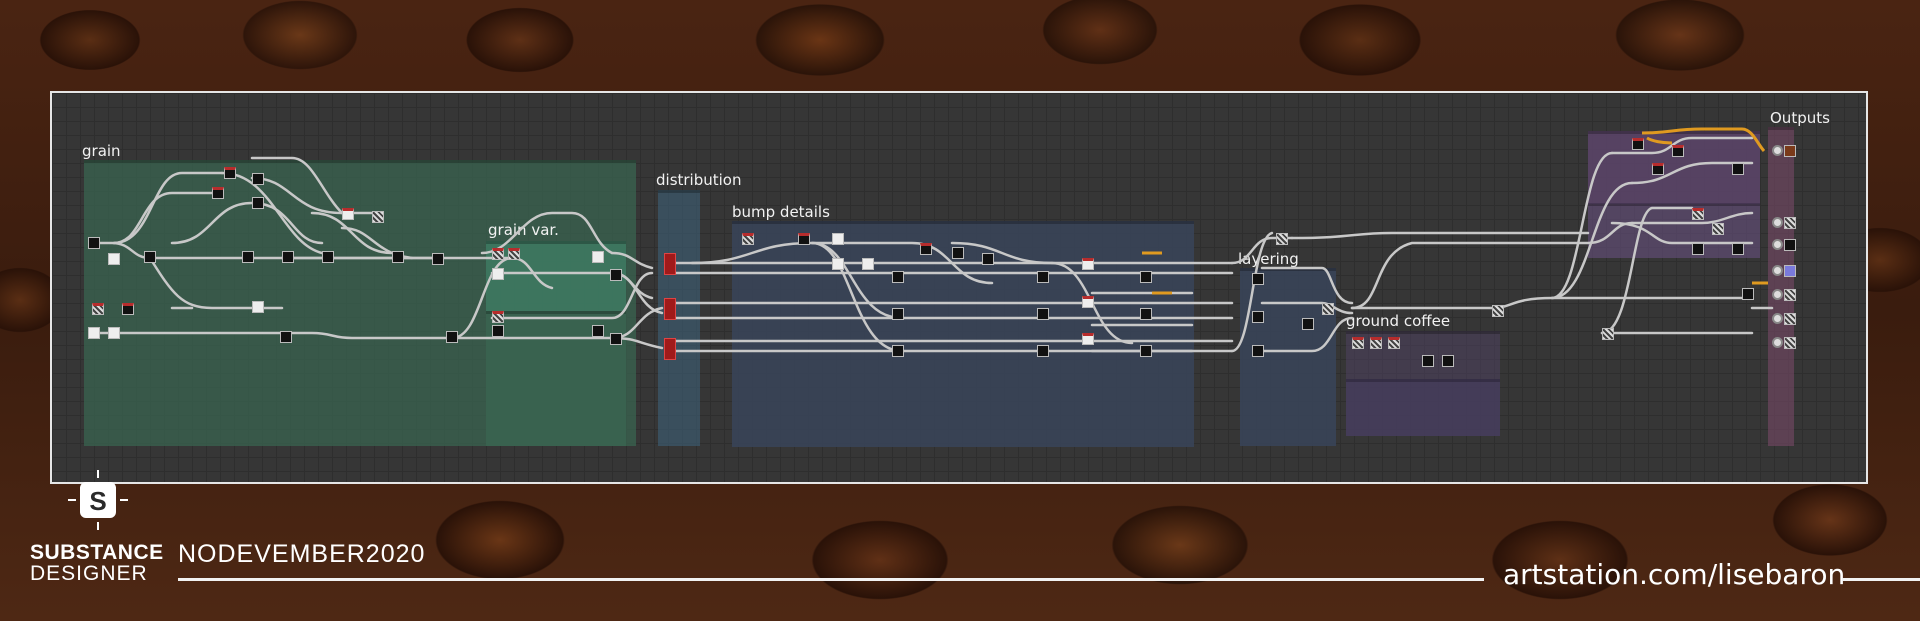  Describe the element at coordinates (616, 339) in the screenshot. I see `node-grainvar-end` at that location.